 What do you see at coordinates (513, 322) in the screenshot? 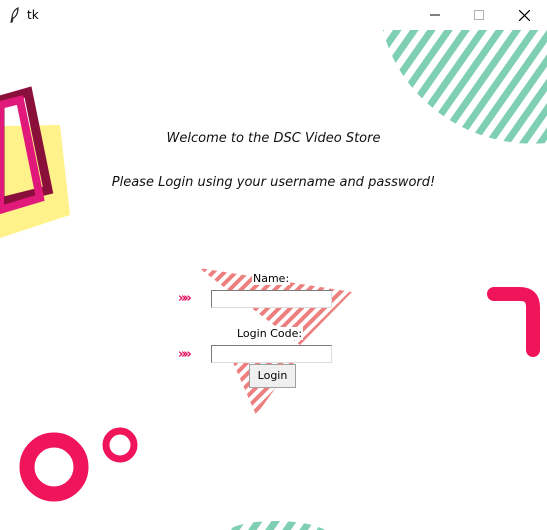
I see `pink-corner-bracket` at bounding box center [513, 322].